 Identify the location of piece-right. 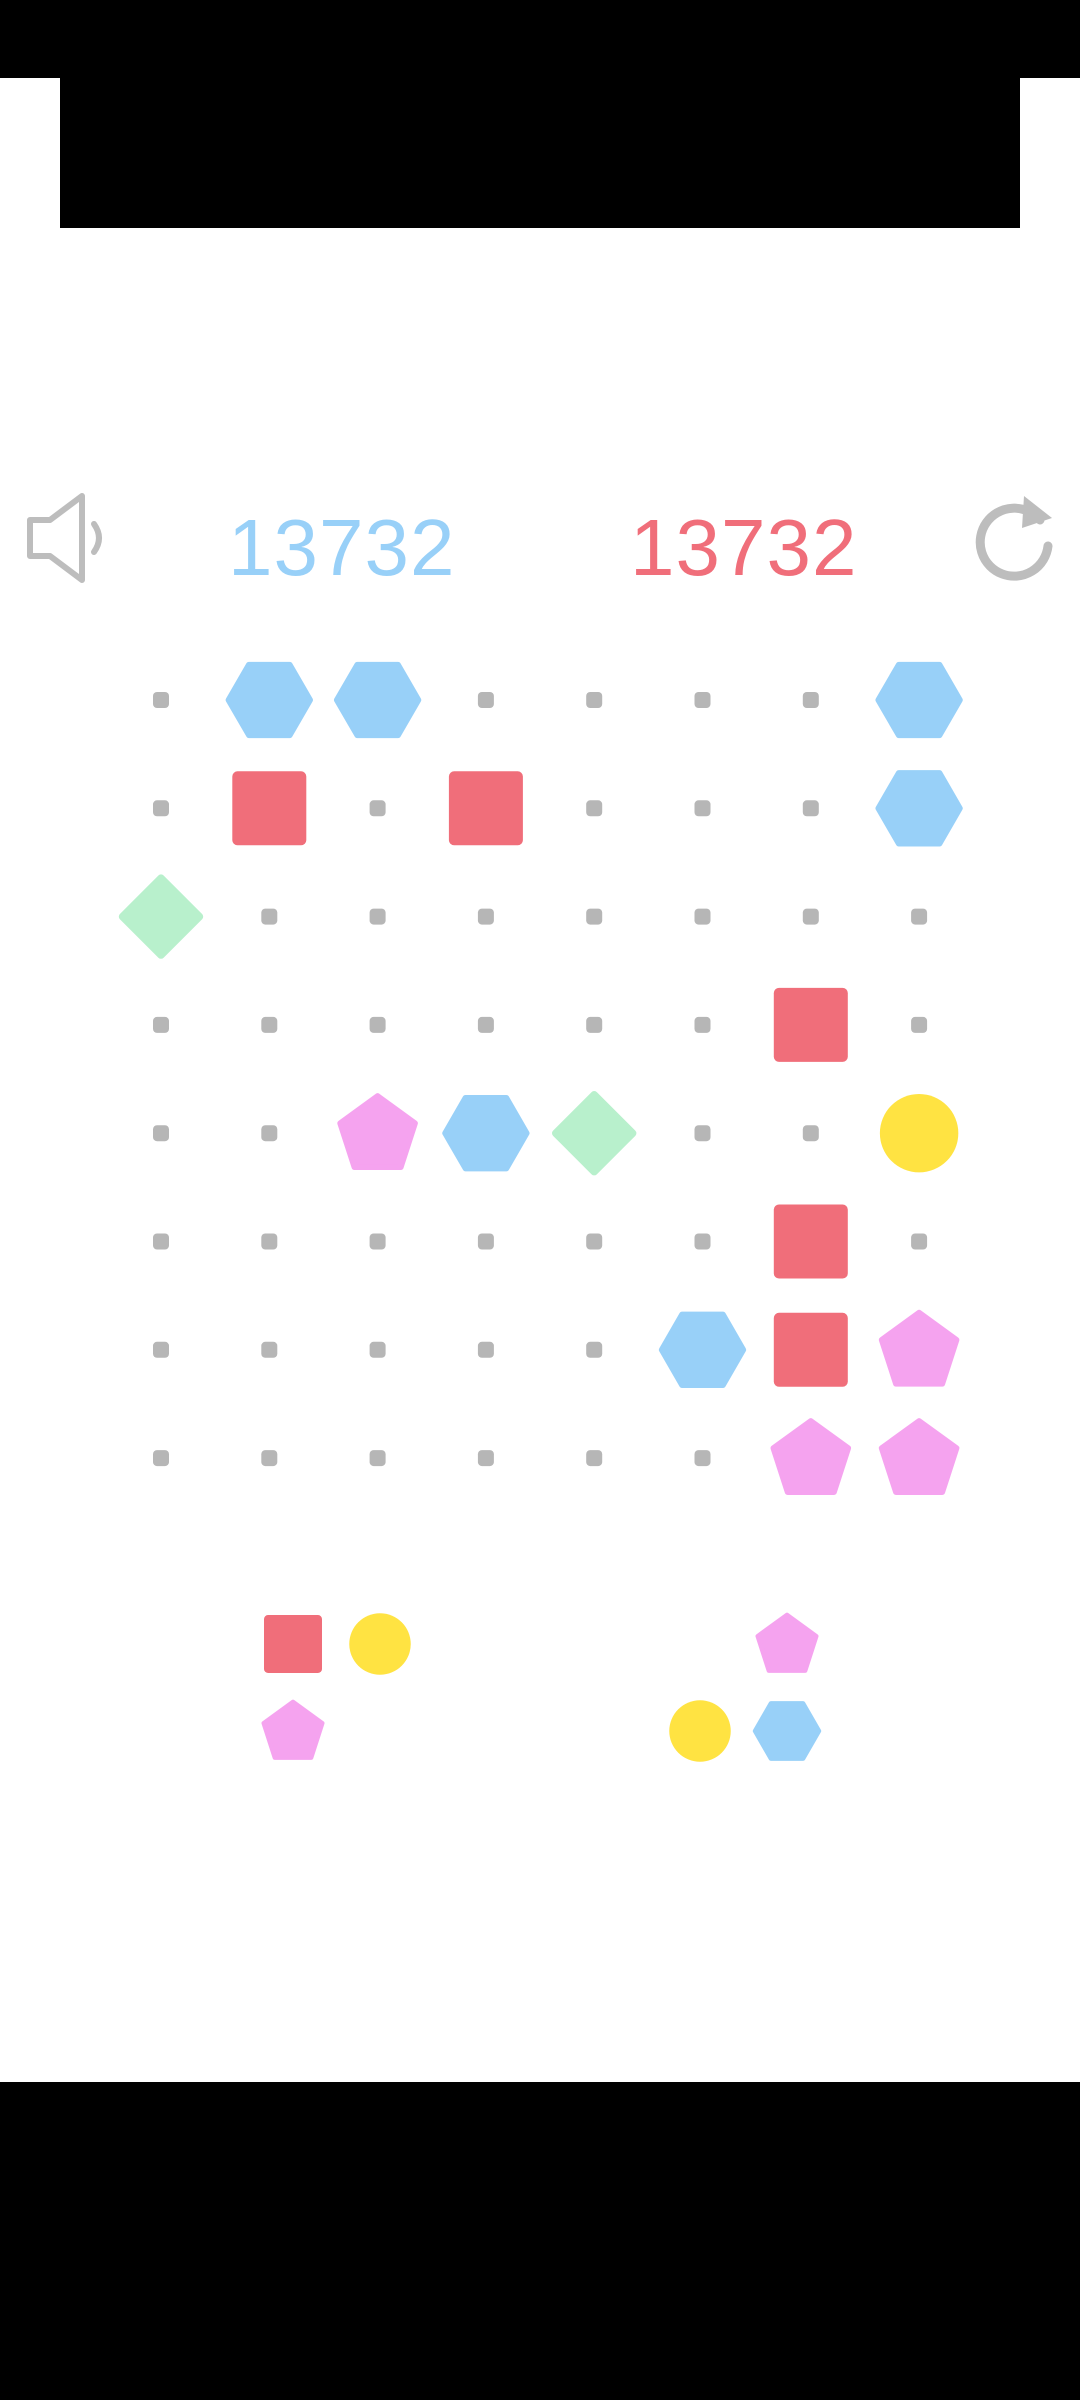
(745, 1687).